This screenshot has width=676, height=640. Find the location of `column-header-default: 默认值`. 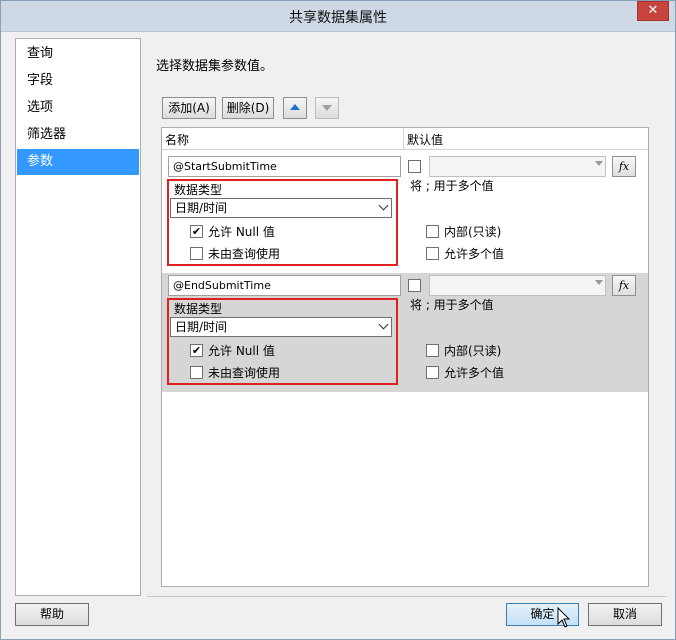

column-header-default: 默认值 is located at coordinates (425, 140).